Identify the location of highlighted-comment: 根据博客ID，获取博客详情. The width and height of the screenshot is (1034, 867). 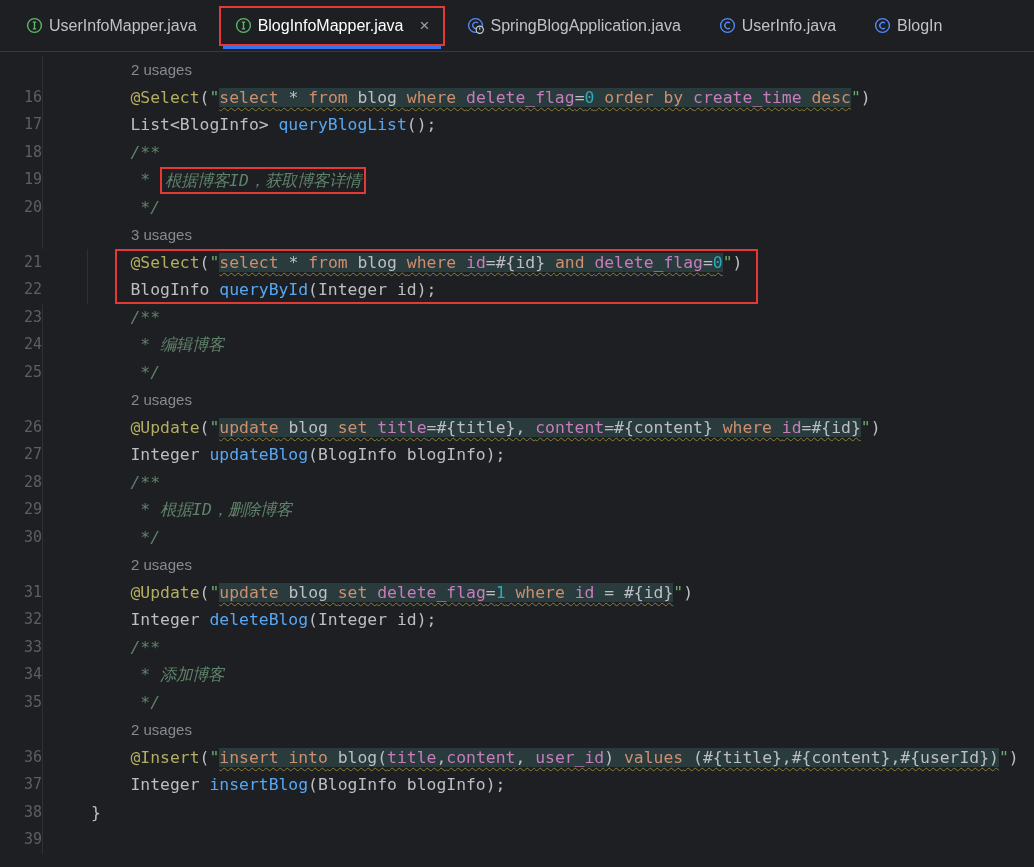
(263, 180).